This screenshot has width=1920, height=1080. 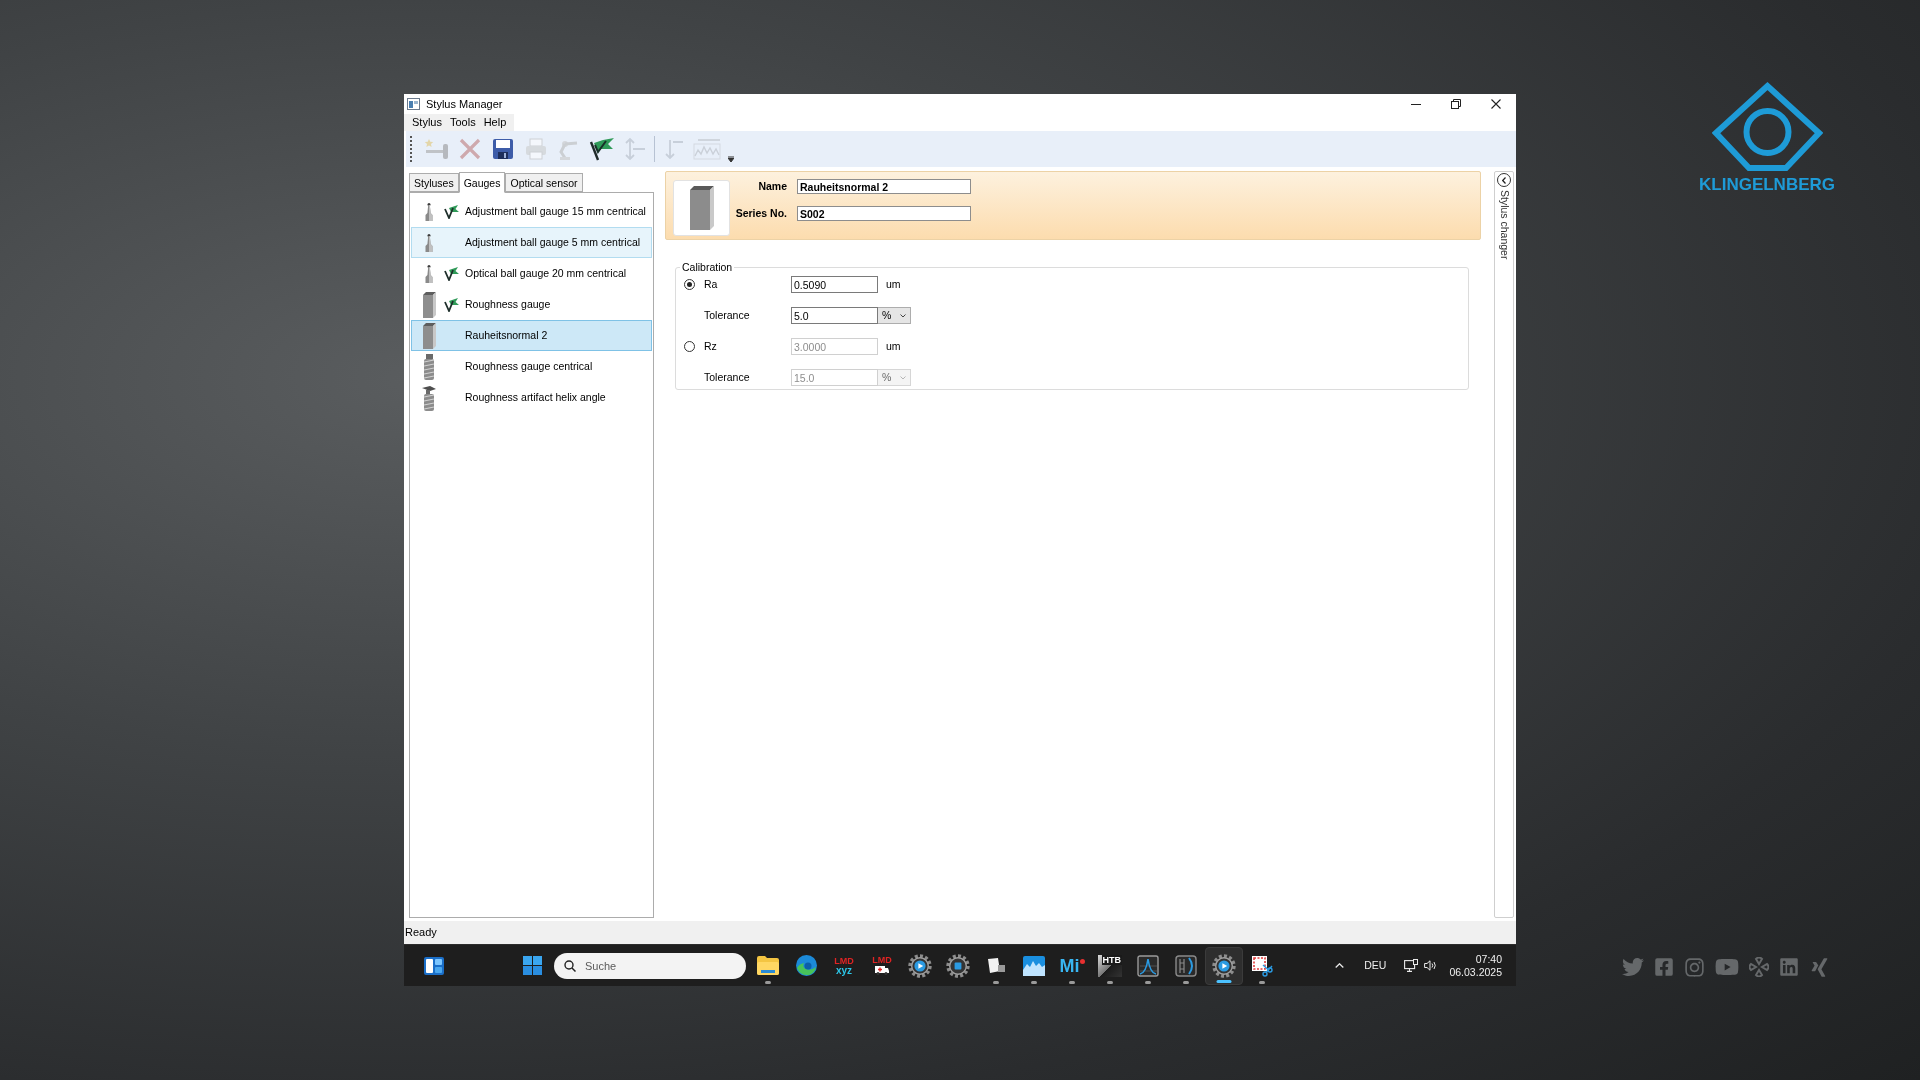 What do you see at coordinates (429, 366) in the screenshot?
I see `helix-gauge-icon` at bounding box center [429, 366].